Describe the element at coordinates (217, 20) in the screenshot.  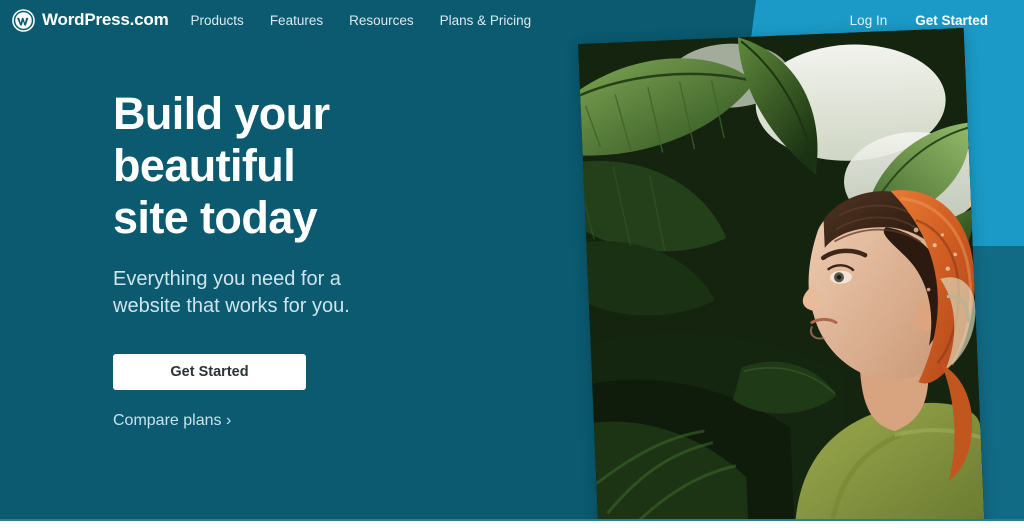
I see `nav-item-products: Products` at that location.